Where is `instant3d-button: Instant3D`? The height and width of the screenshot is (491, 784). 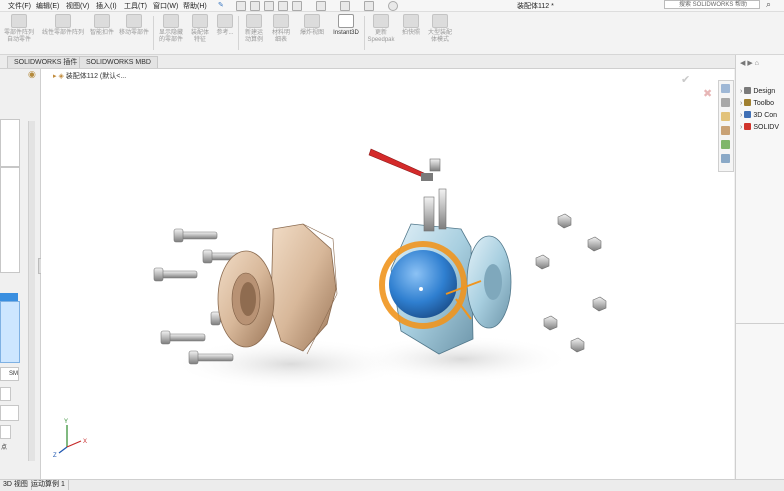 instant3d-button: Instant3D is located at coordinates (346, 25).